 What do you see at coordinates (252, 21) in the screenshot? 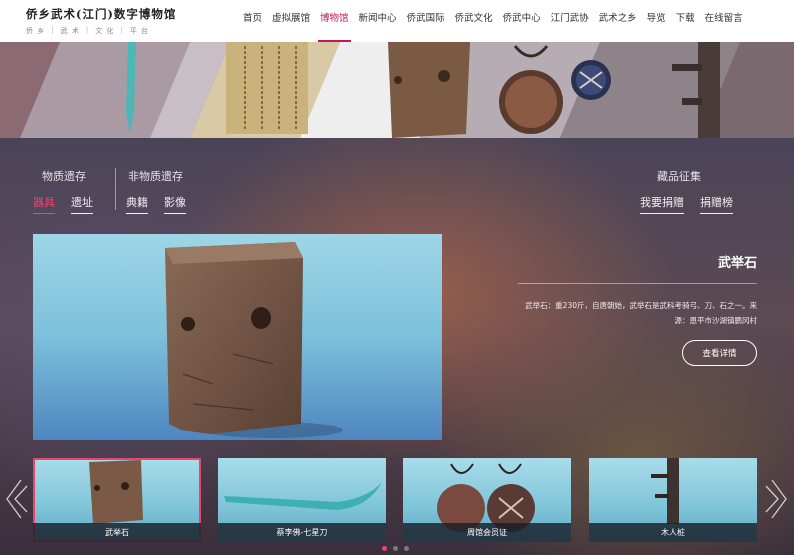
I see `nav-home: 首页` at bounding box center [252, 21].